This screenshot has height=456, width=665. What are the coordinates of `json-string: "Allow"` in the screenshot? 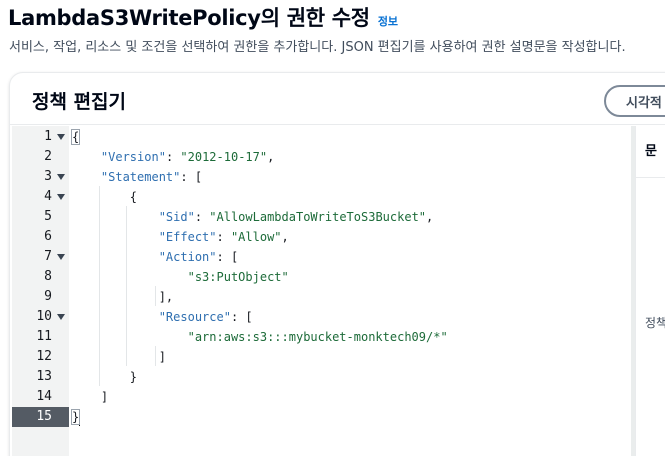 It's located at (256, 237).